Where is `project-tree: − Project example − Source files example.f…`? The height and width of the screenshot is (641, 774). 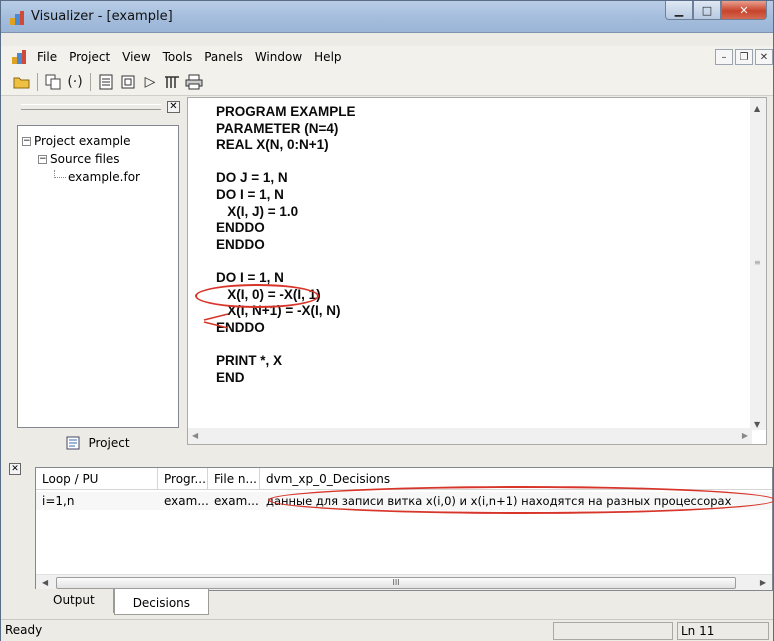
project-tree: − Project example − Source files example.f… is located at coordinates (98, 276).